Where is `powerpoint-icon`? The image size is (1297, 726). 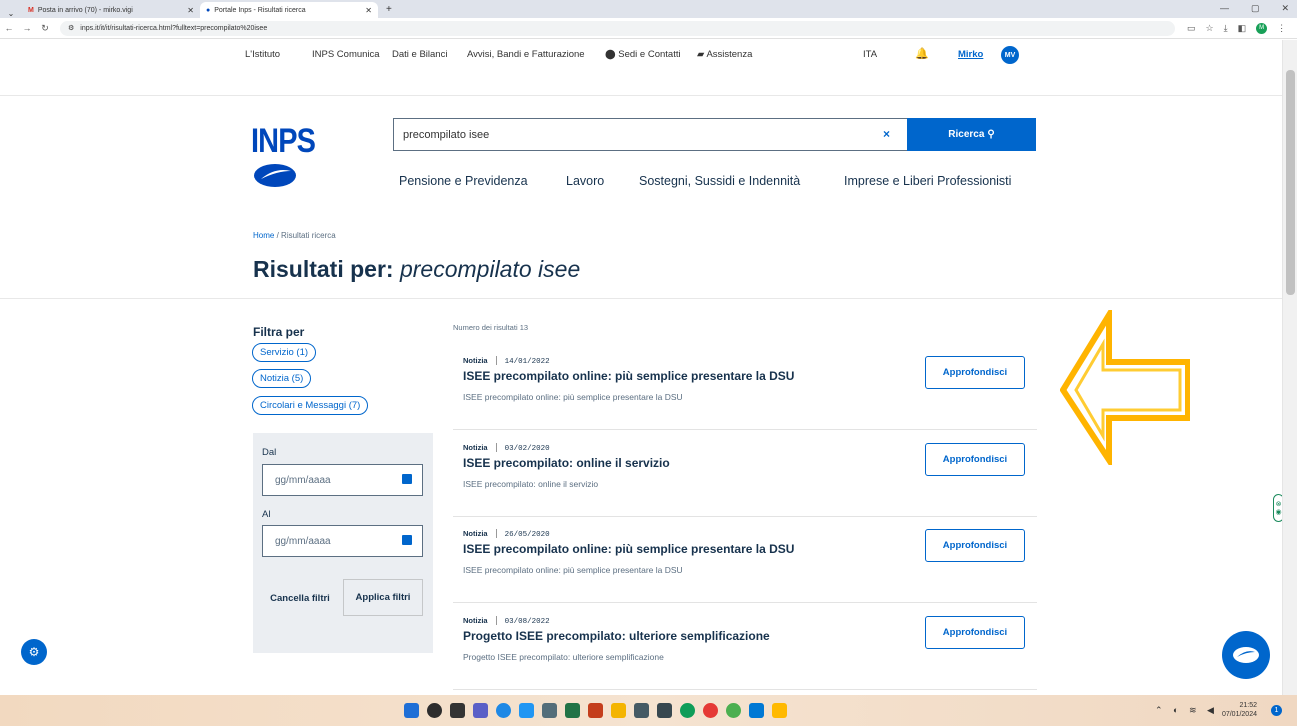
powerpoint-icon is located at coordinates (595, 710).